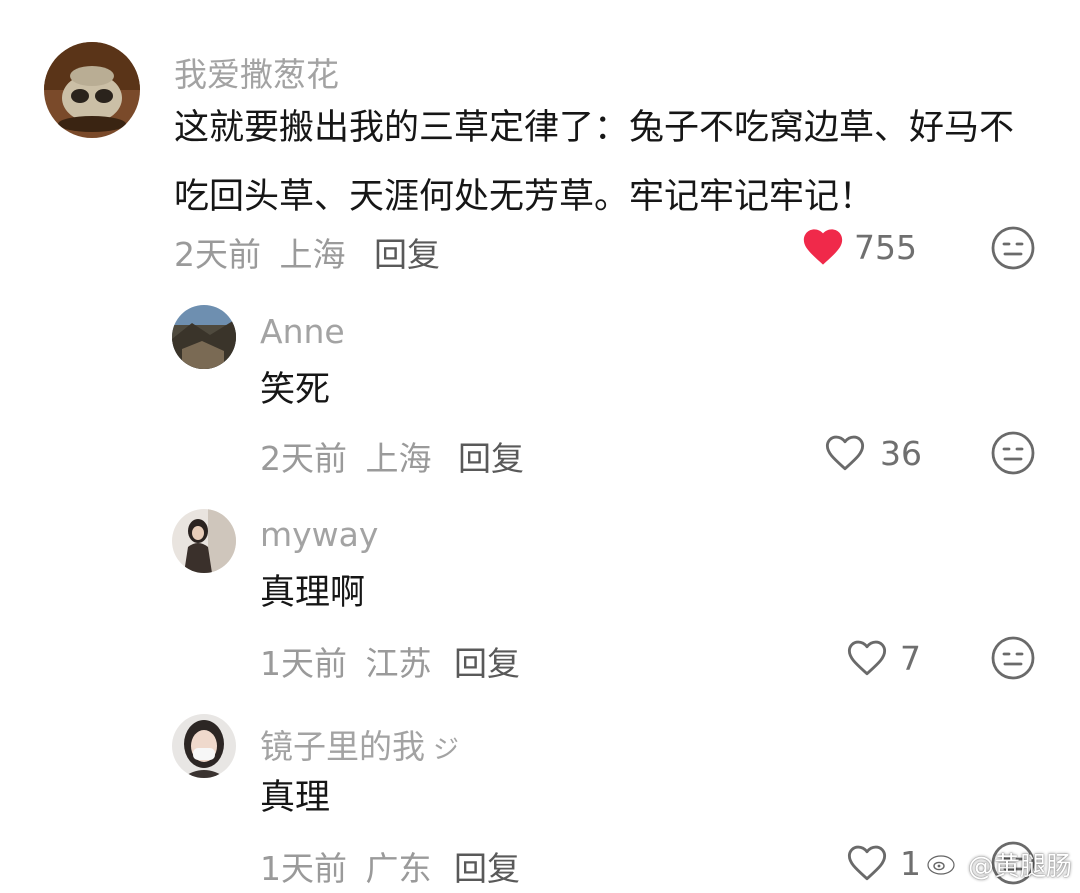 The width and height of the screenshot is (1080, 893). I want to click on username: 镜子里的我ジ, so click(359, 744).